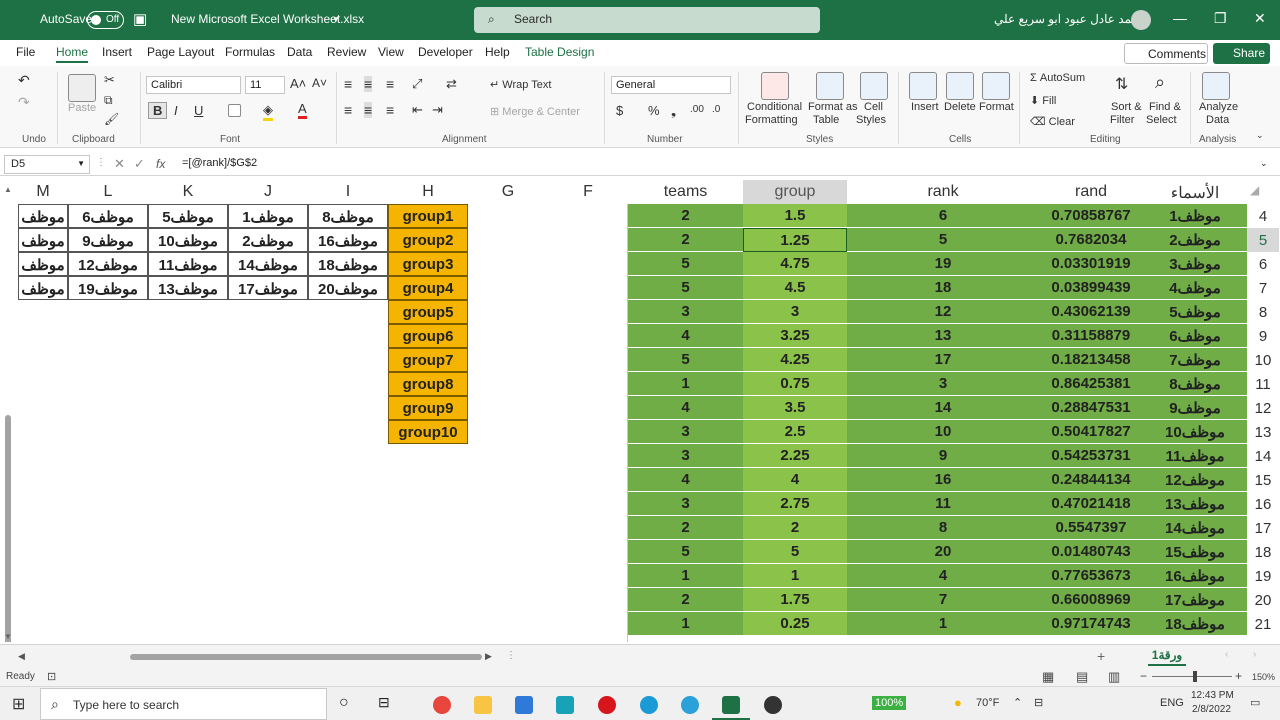 The height and width of the screenshot is (720, 1280). What do you see at coordinates (943, 408) in the screenshot?
I see `table-cell-rank: 14` at bounding box center [943, 408].